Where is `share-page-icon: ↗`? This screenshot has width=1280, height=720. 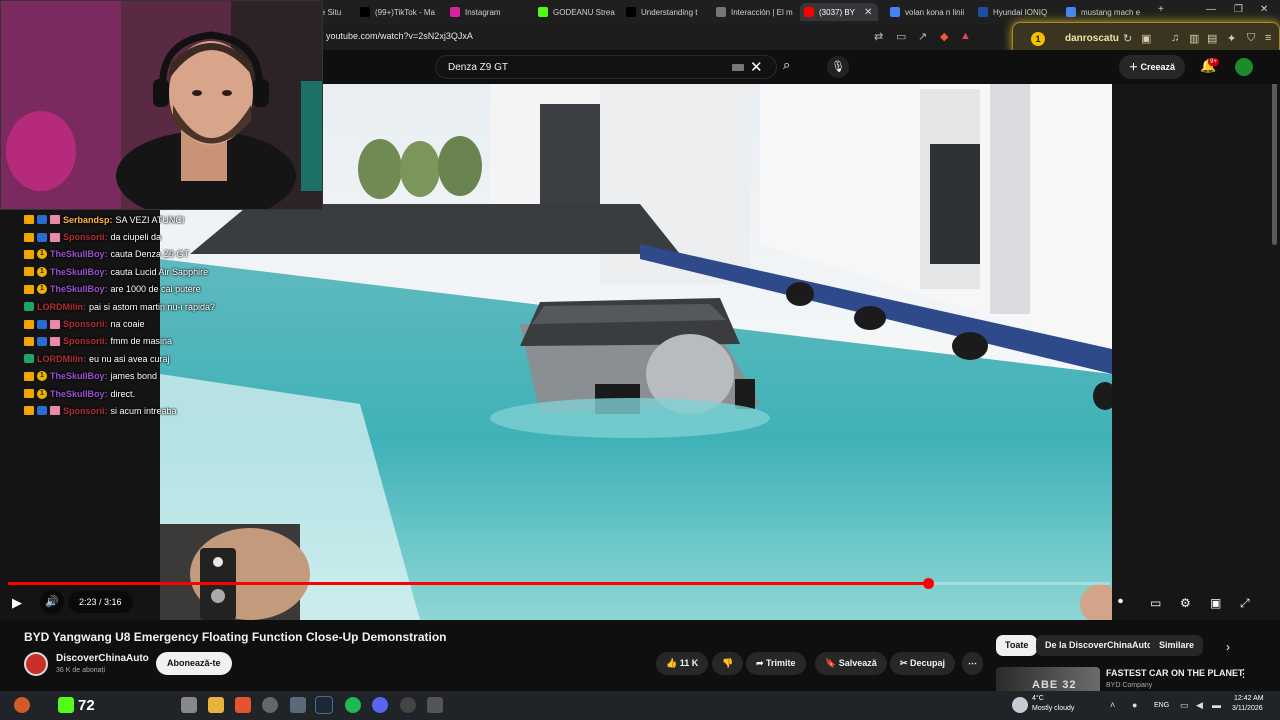 share-page-icon: ↗ is located at coordinates (922, 36).